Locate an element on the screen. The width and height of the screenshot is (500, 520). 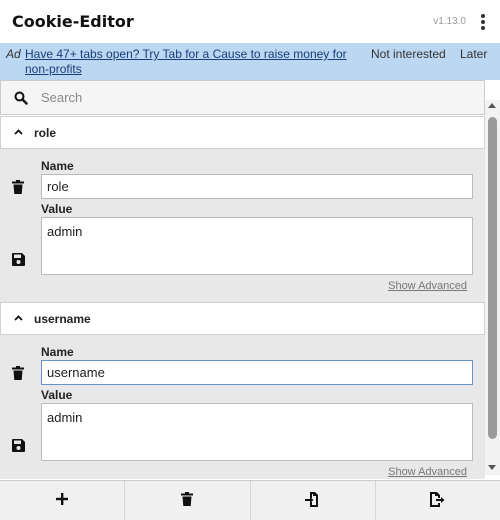
scroll-down-arrow-icon is located at coordinates (492, 467).